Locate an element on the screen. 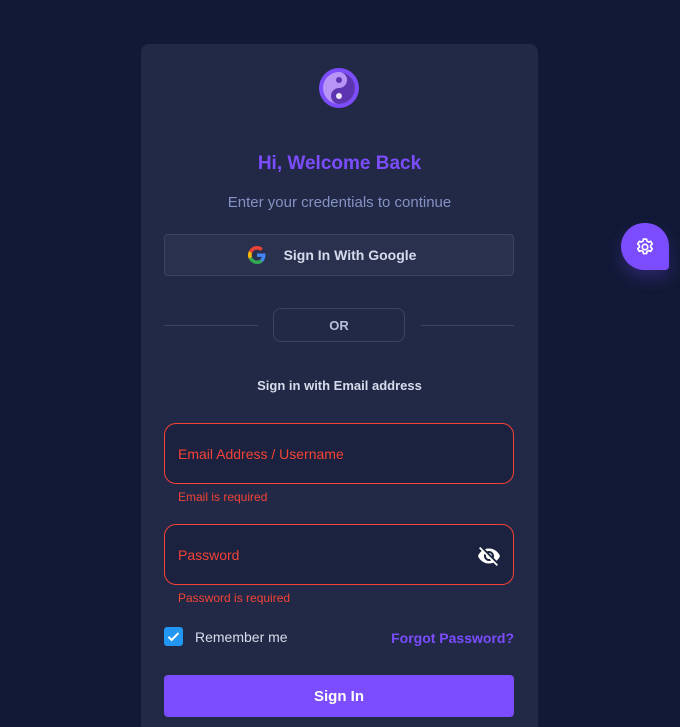 The height and width of the screenshot is (727, 680). email-error-text: Email is required is located at coordinates (223, 497).